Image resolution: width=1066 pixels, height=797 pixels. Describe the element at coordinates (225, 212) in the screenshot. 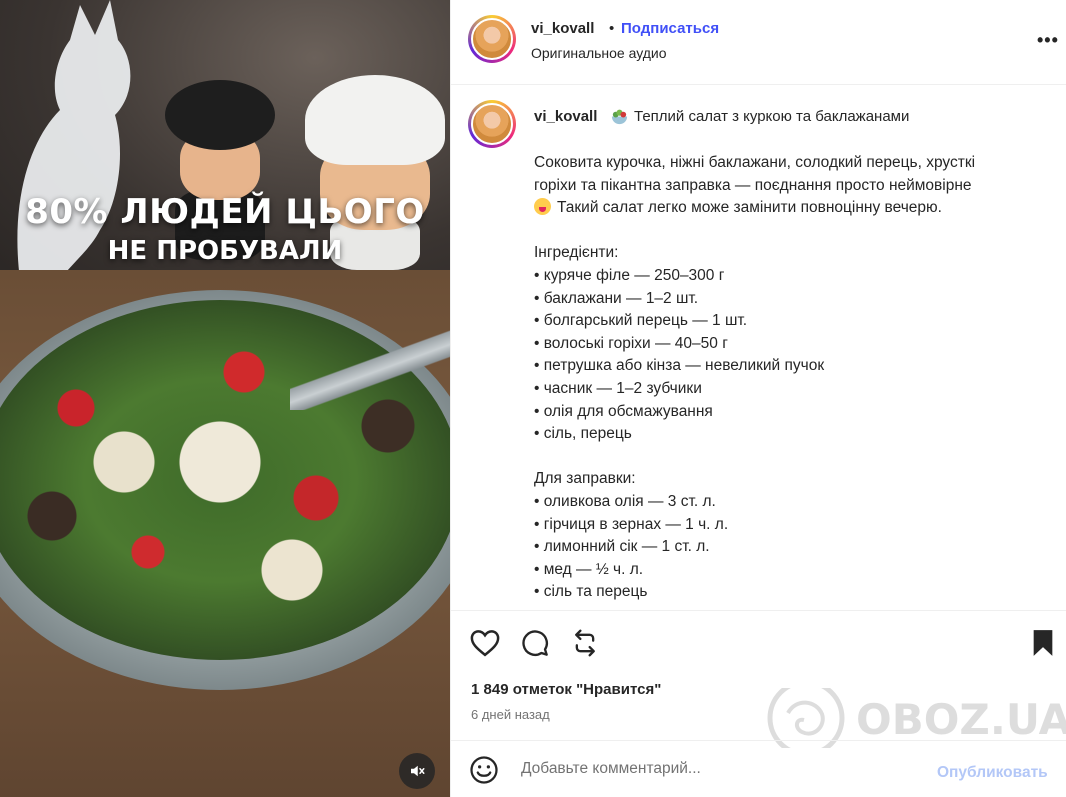

I see `overlay-text-line1: 80% ЛЮДЕЙ ЦЬОГО` at that location.